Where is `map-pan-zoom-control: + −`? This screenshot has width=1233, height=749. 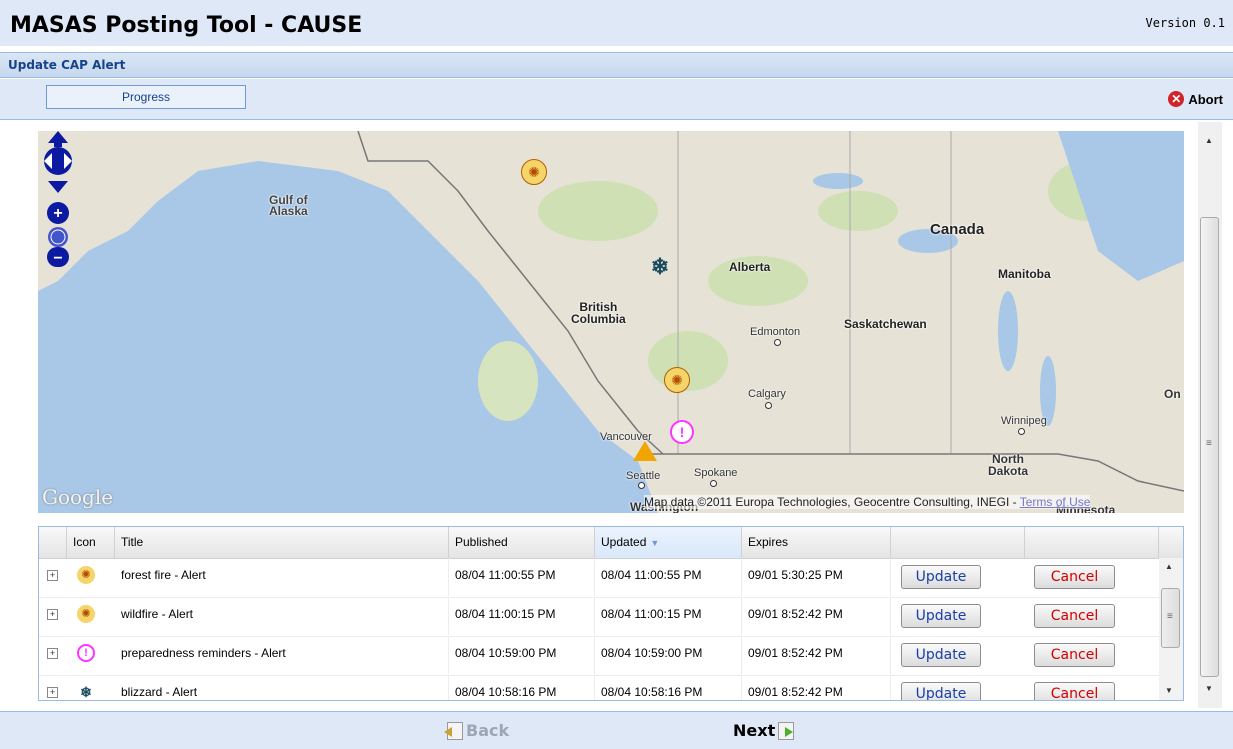
map-pan-zoom-control: + − is located at coordinates (58, 206).